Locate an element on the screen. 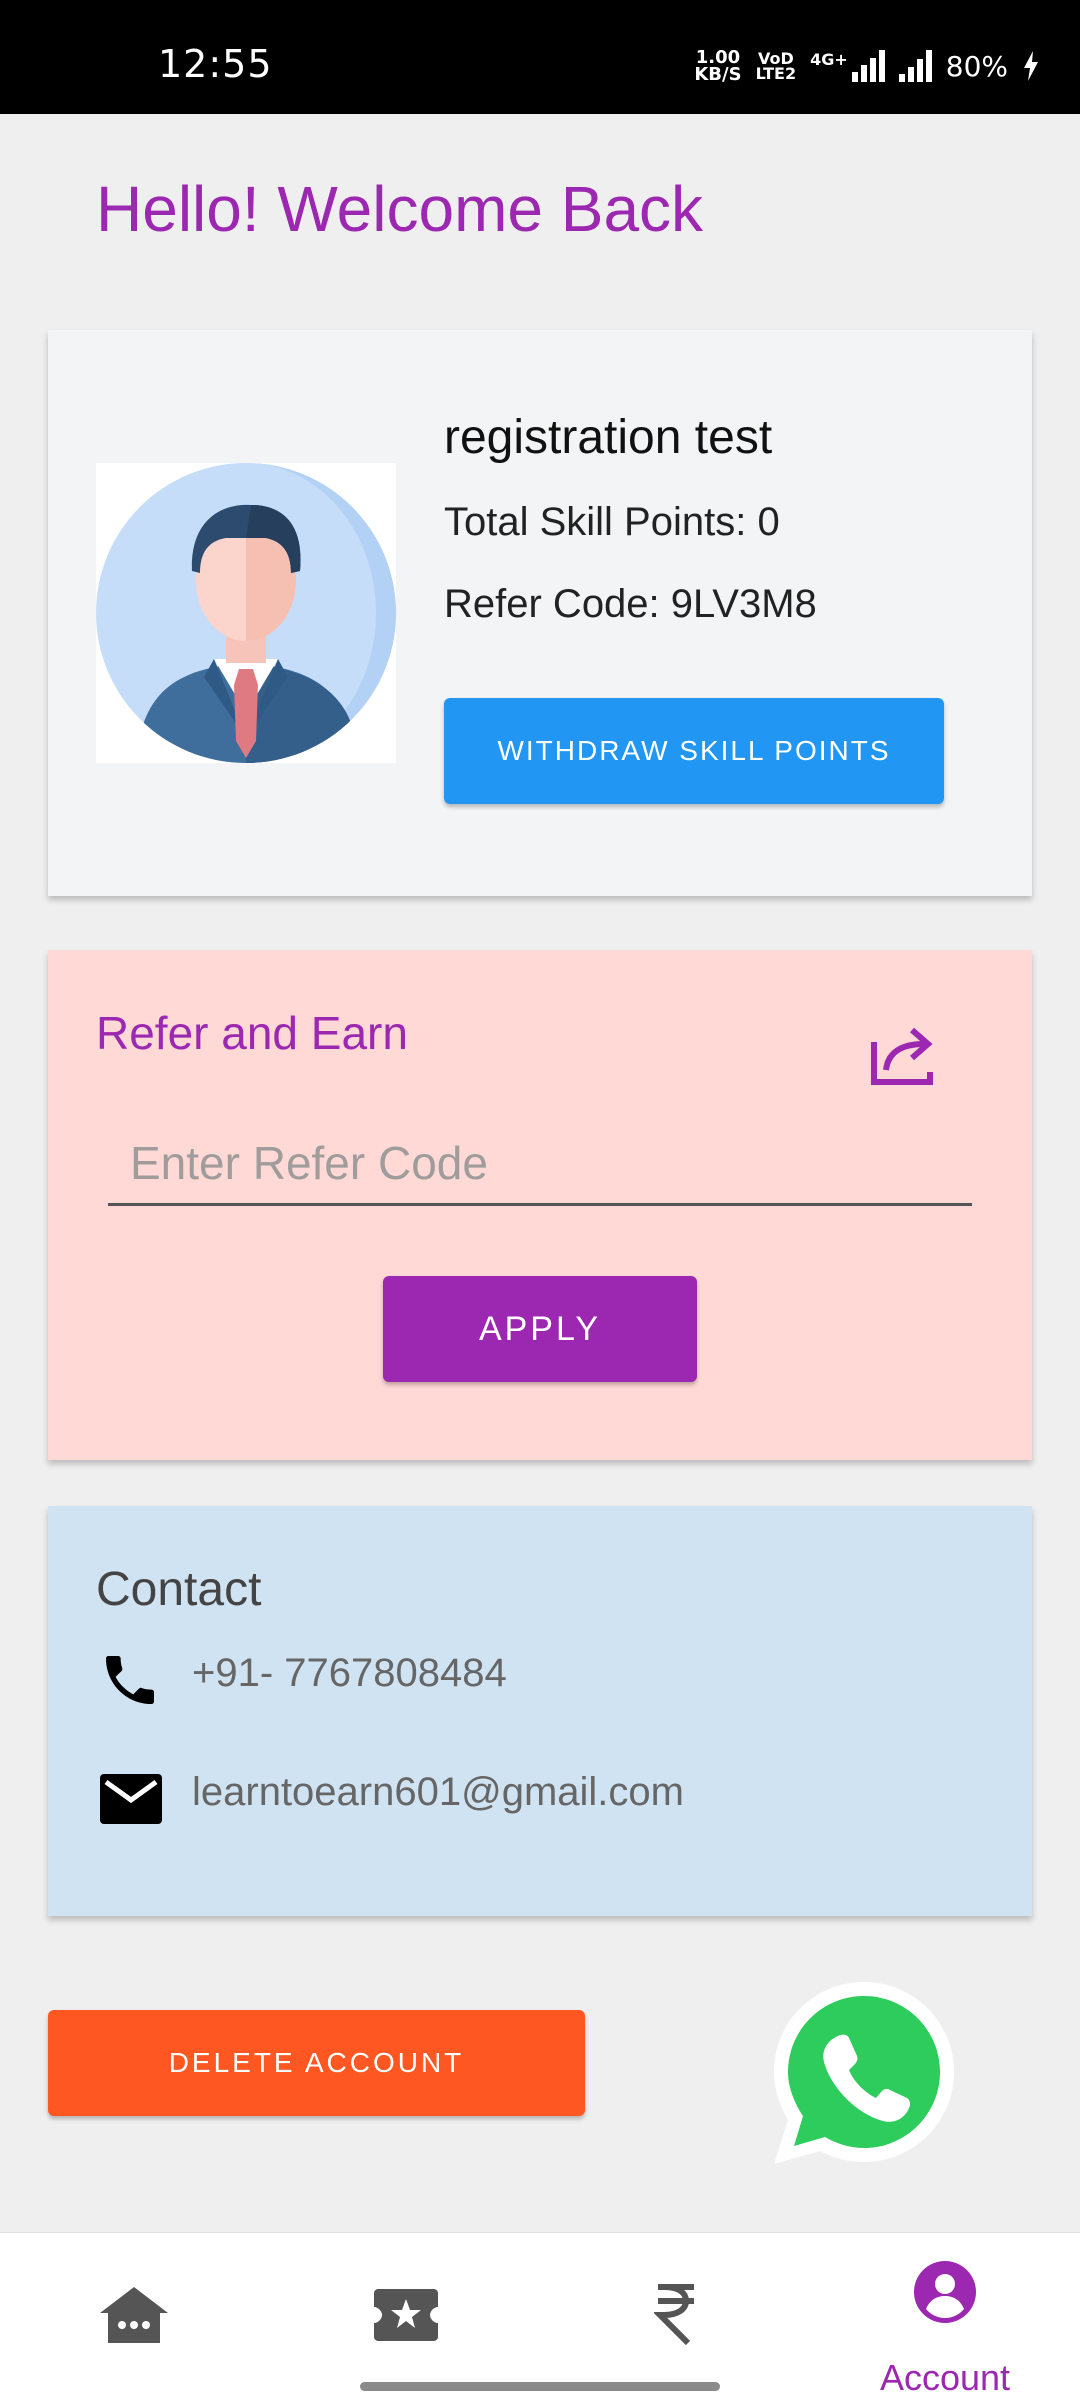 This screenshot has width=1080, height=2401. user-name: registration test is located at coordinates (608, 437).